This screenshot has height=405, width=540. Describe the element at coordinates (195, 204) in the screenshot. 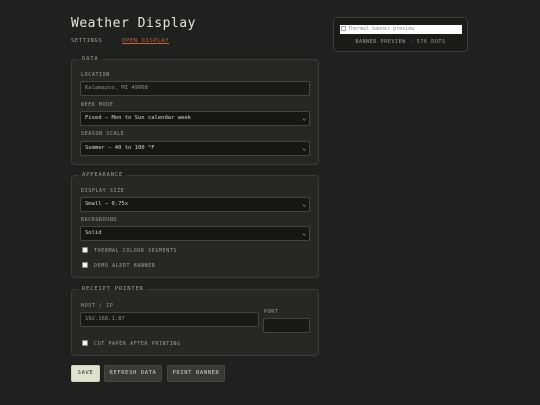

I see `display-size-select: Small — 0.75x ⌄` at that location.